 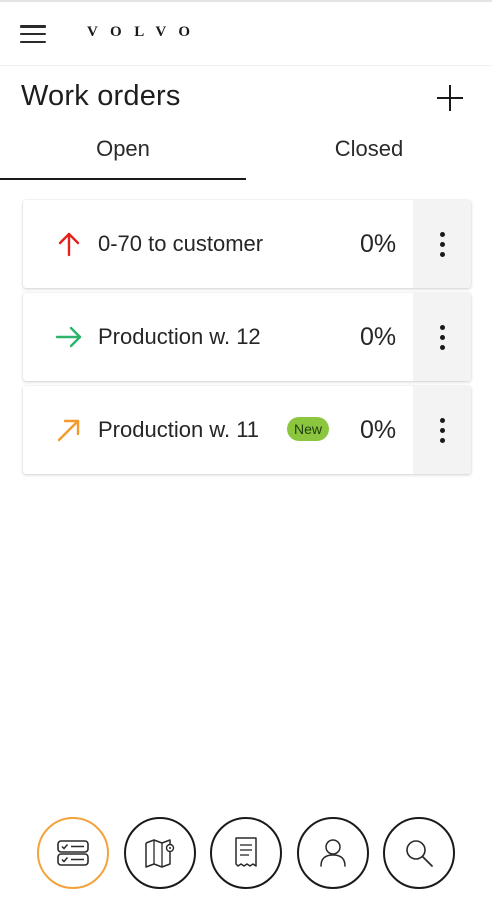 I want to click on hamburger-menu-icon, so click(x=33, y=34).